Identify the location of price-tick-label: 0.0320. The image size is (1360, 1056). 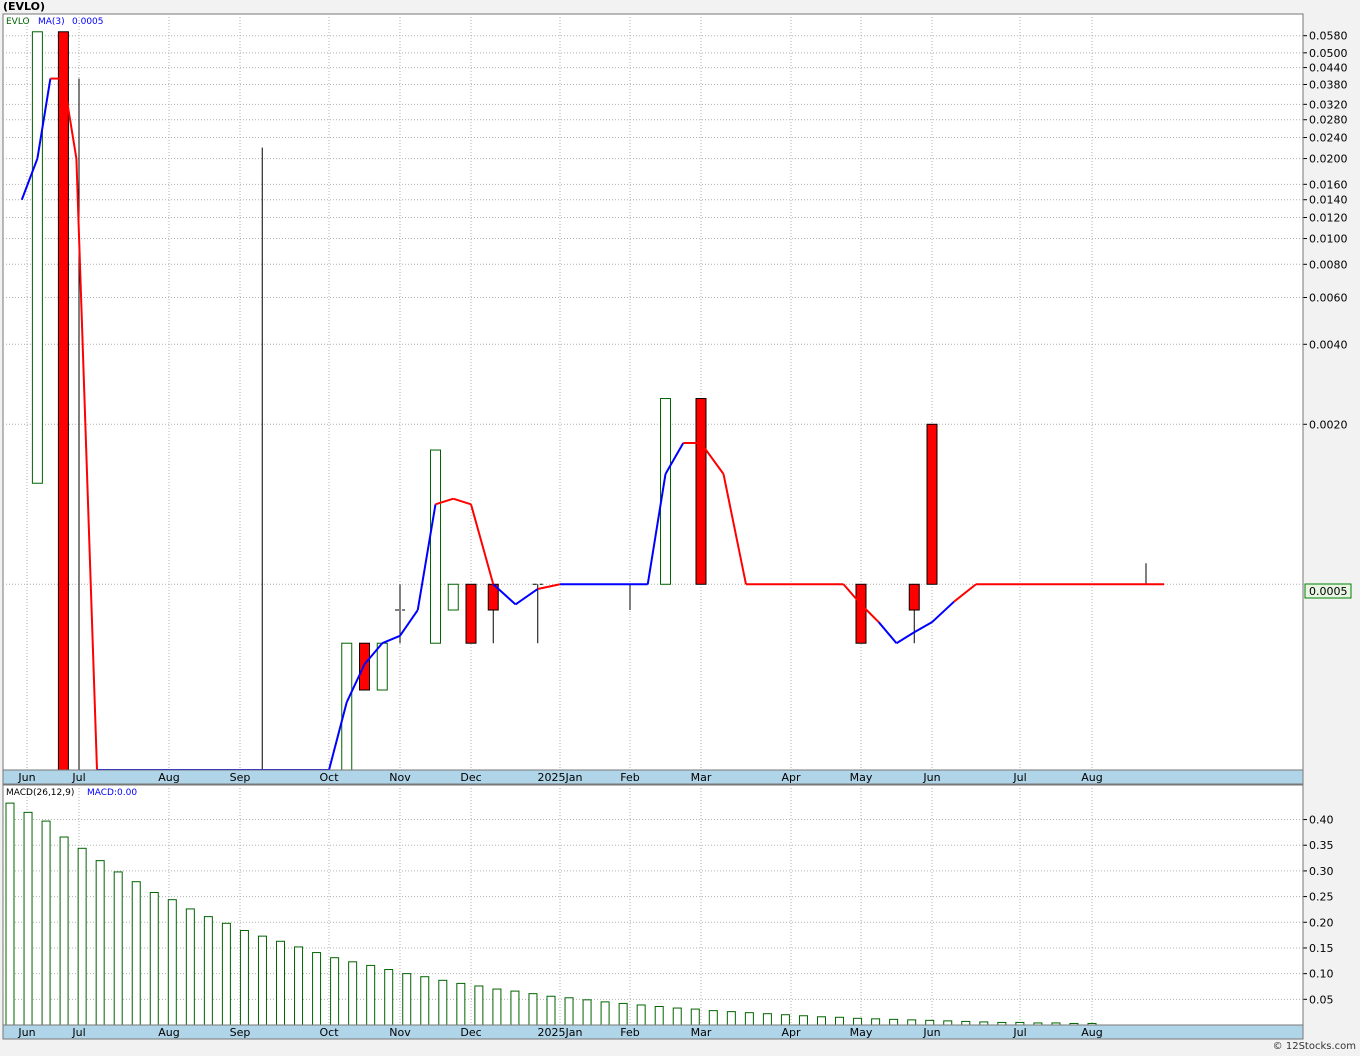
(1328, 104).